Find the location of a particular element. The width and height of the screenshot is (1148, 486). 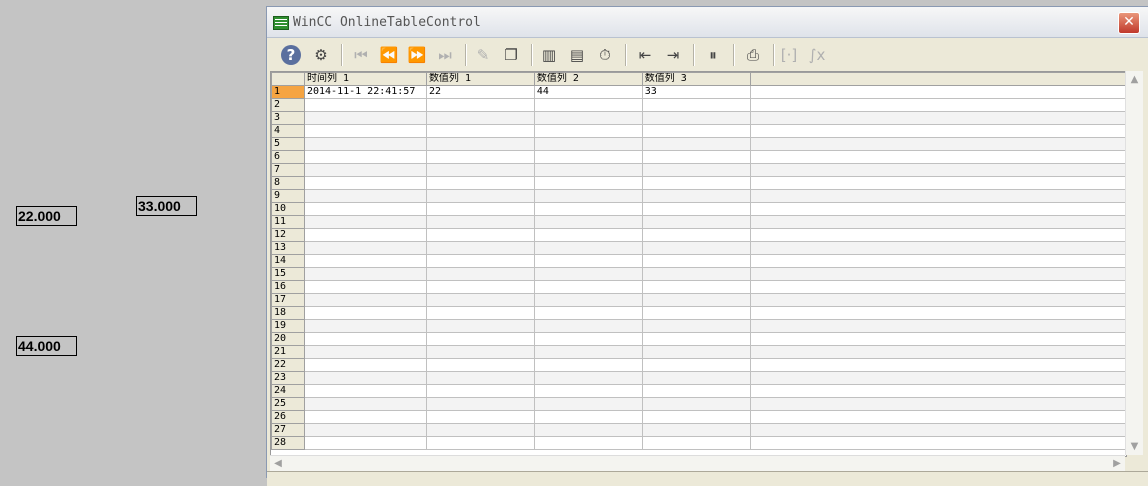

next-record-icon: ⏩ is located at coordinates (417, 55).